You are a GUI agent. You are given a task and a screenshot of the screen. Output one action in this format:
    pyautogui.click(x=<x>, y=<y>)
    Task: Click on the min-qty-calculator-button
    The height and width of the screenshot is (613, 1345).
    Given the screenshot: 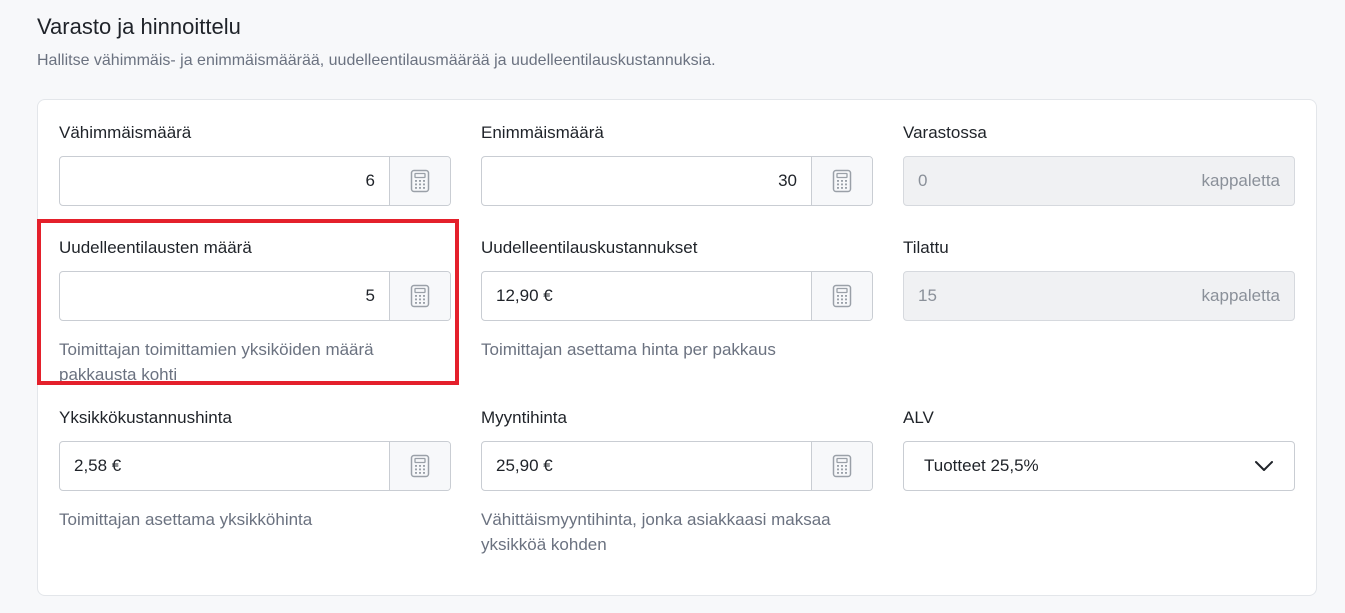 What is the action you would take?
    pyautogui.click(x=419, y=181)
    